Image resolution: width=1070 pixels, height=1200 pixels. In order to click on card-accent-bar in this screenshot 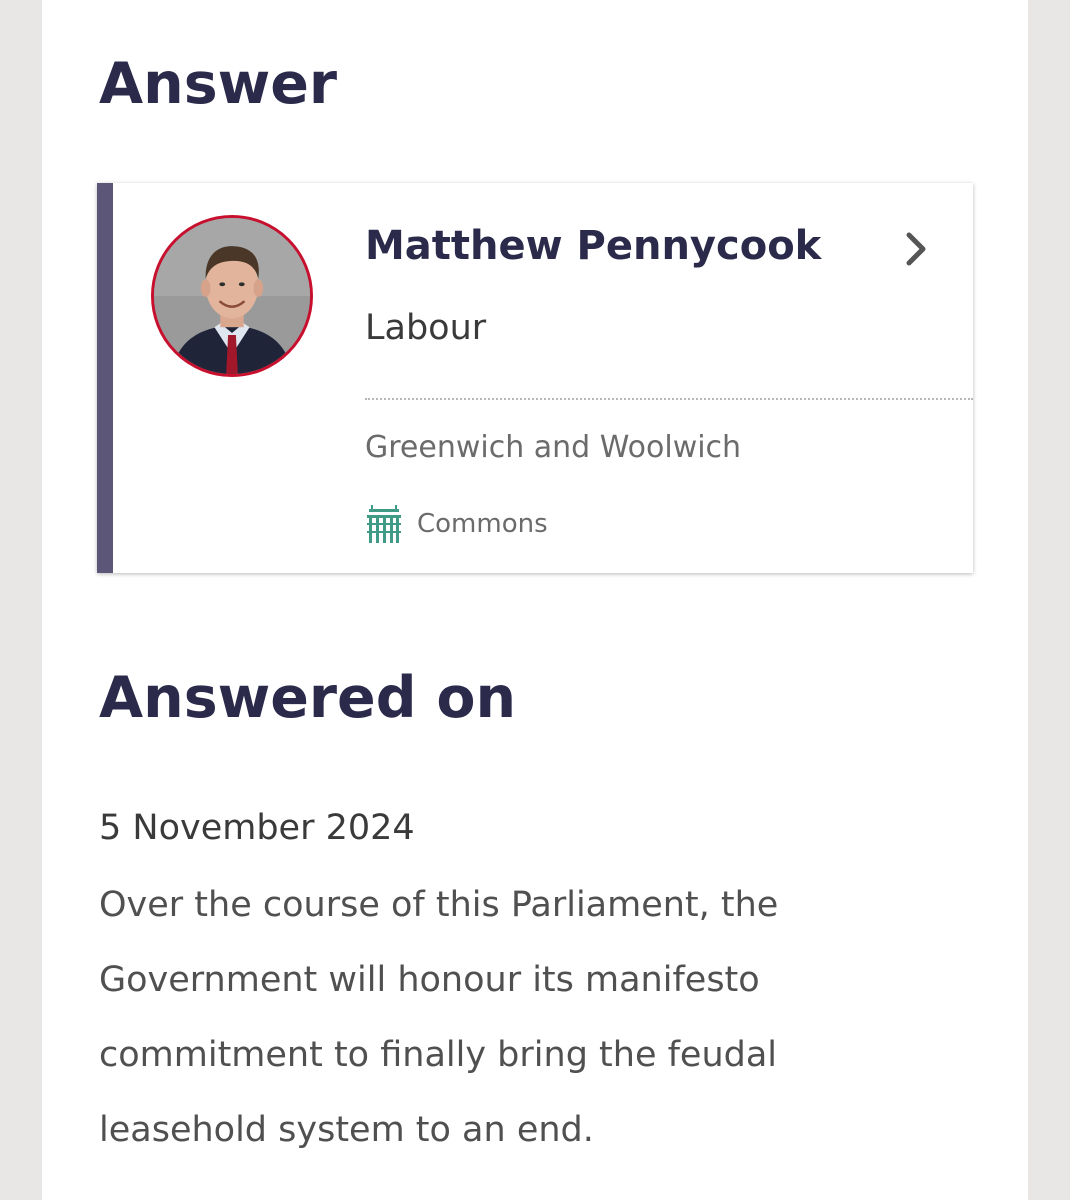, I will do `click(105, 378)`.